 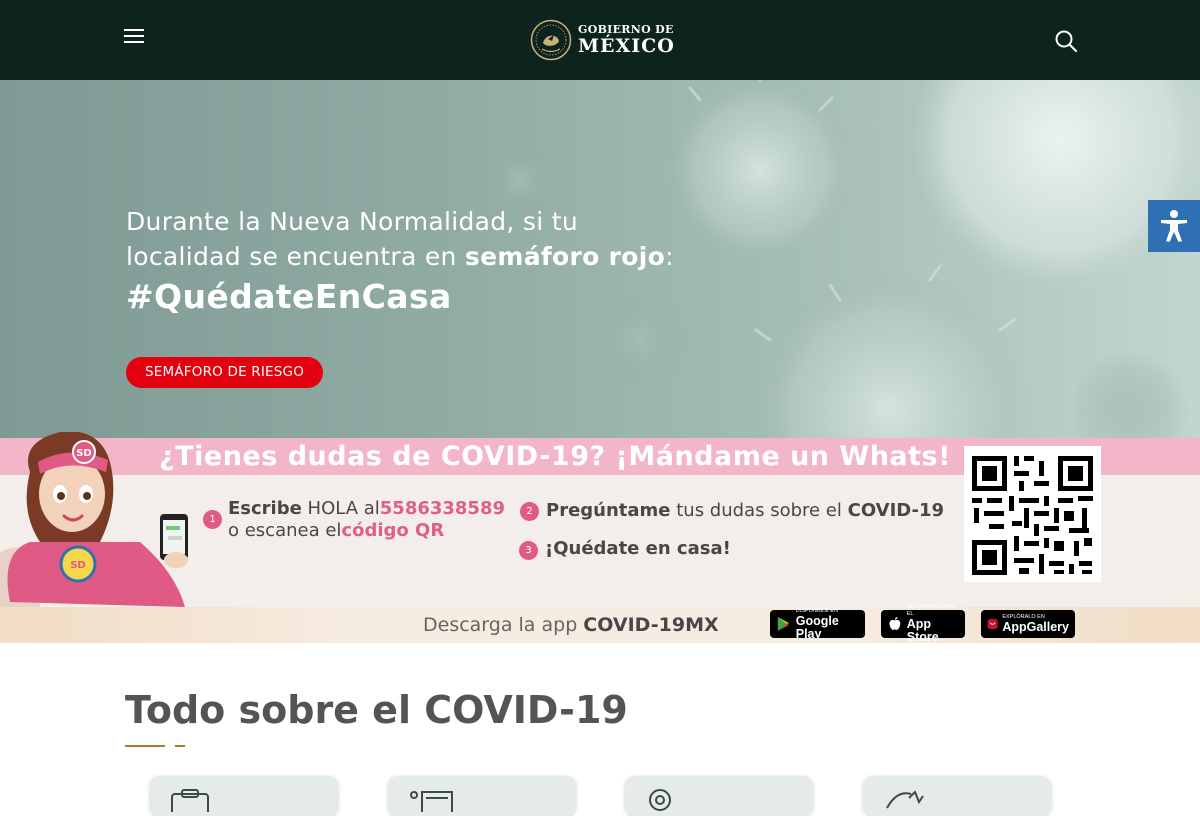 I want to click on app-store-small: Descárgalo en el, so click(x=930, y=610).